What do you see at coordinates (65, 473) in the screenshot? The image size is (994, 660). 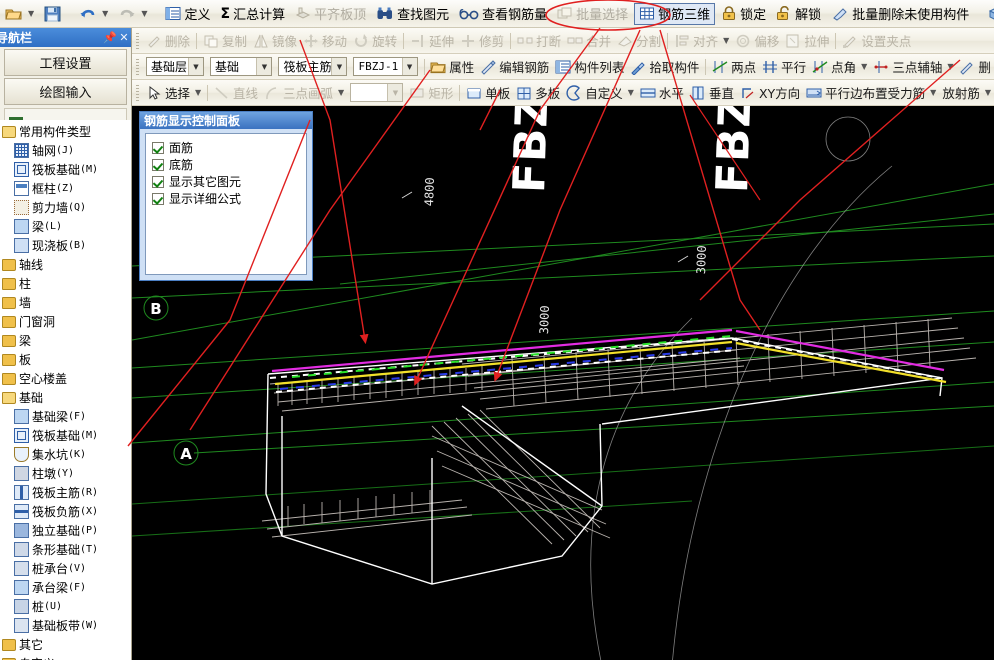 I see `tree-item-column-pier: 柱墩 (Y)` at bounding box center [65, 473].